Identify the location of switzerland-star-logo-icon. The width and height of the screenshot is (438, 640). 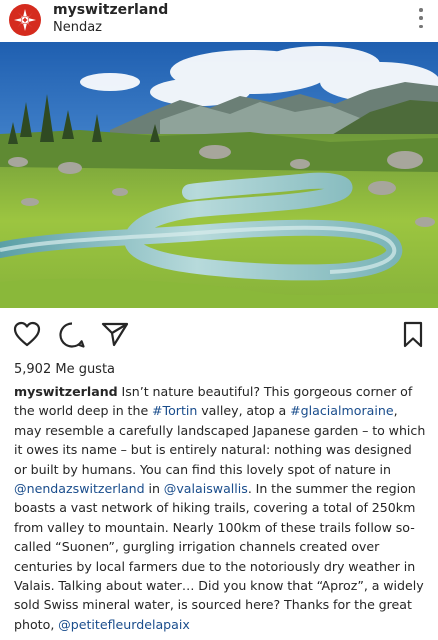
(25, 20).